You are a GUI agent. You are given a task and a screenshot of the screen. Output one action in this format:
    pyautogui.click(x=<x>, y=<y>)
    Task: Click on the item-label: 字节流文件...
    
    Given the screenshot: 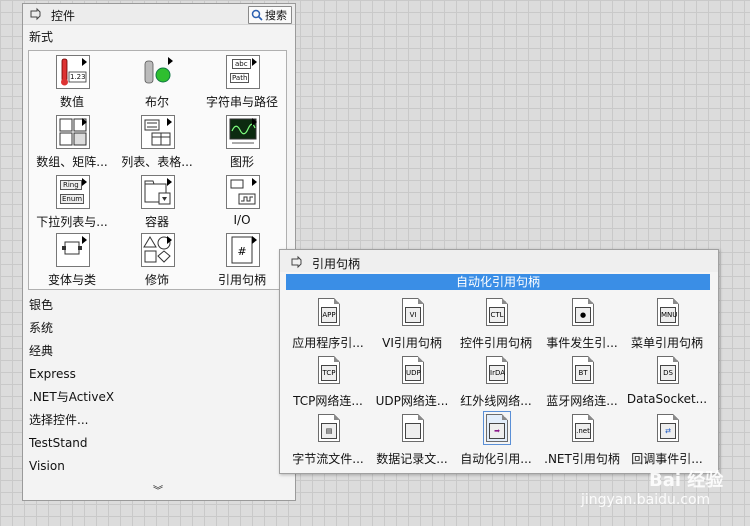 What is the action you would take?
    pyautogui.click(x=328, y=459)
    